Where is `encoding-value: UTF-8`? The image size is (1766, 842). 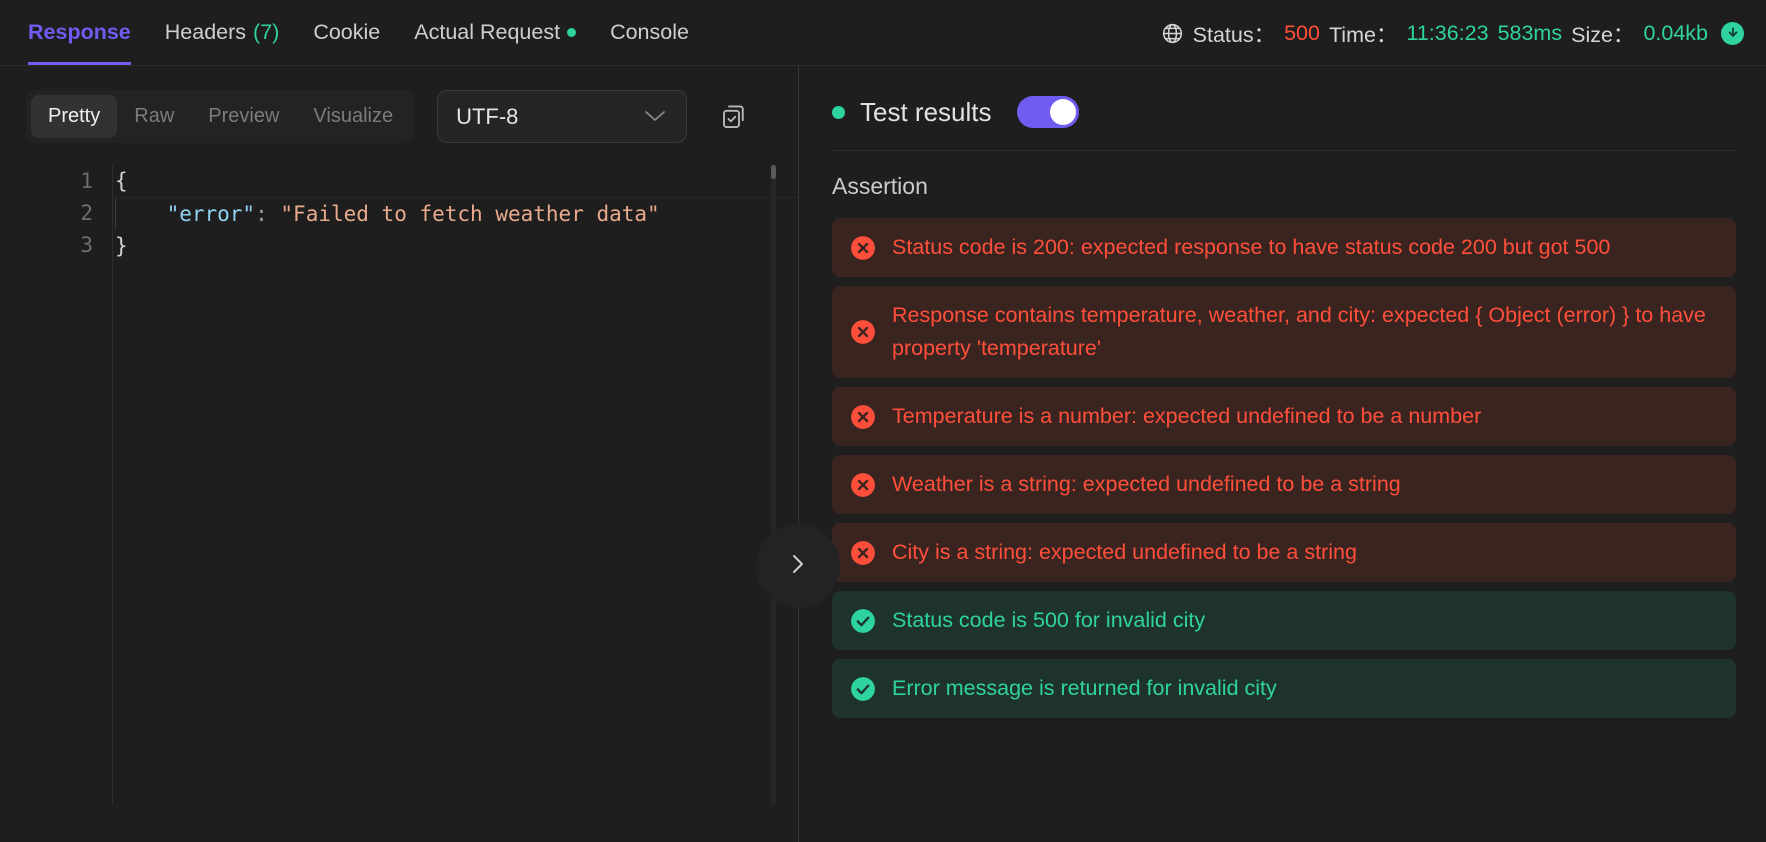
encoding-value: UTF-8 is located at coordinates (487, 116).